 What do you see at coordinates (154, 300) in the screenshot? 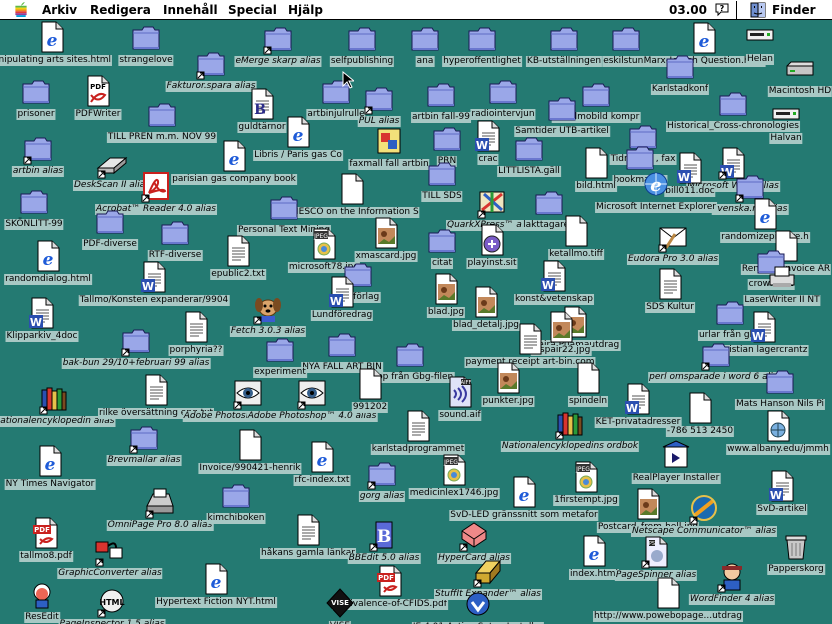
I see `desktop-item-label: Tallmo/Konsten expanderar/9904` at bounding box center [154, 300].